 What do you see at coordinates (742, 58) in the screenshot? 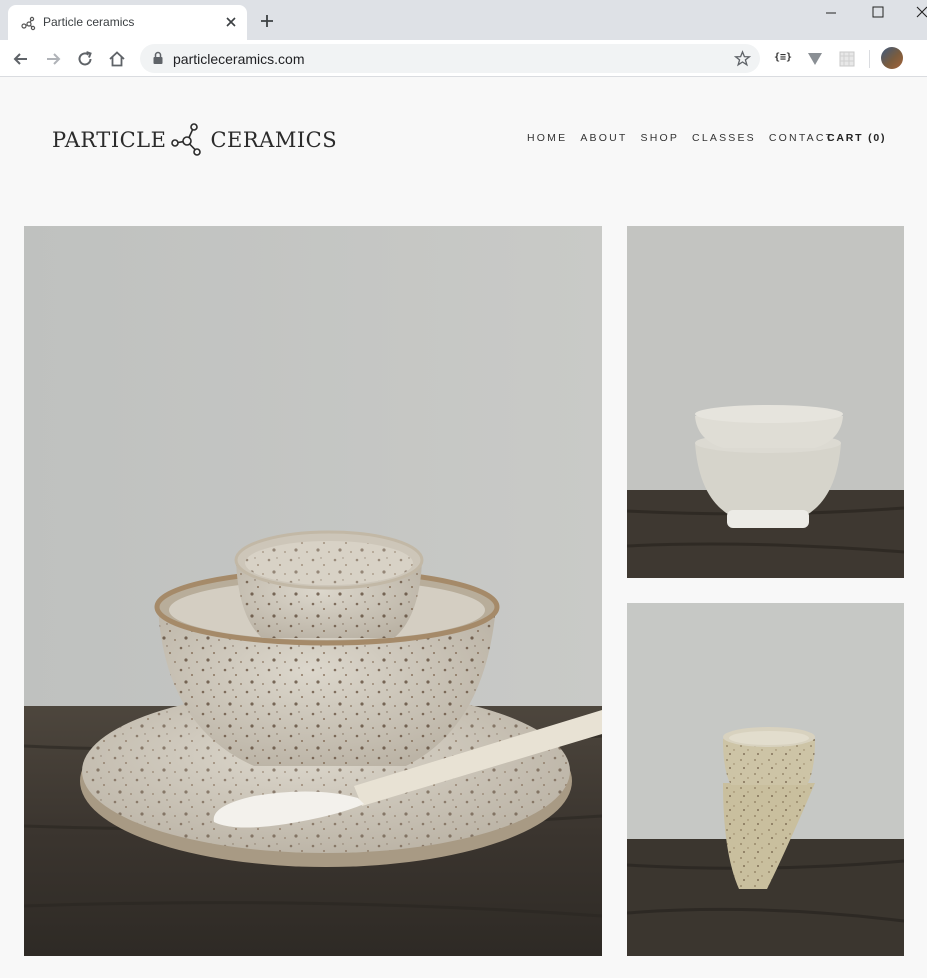
I see `bookmark-star-icon` at bounding box center [742, 58].